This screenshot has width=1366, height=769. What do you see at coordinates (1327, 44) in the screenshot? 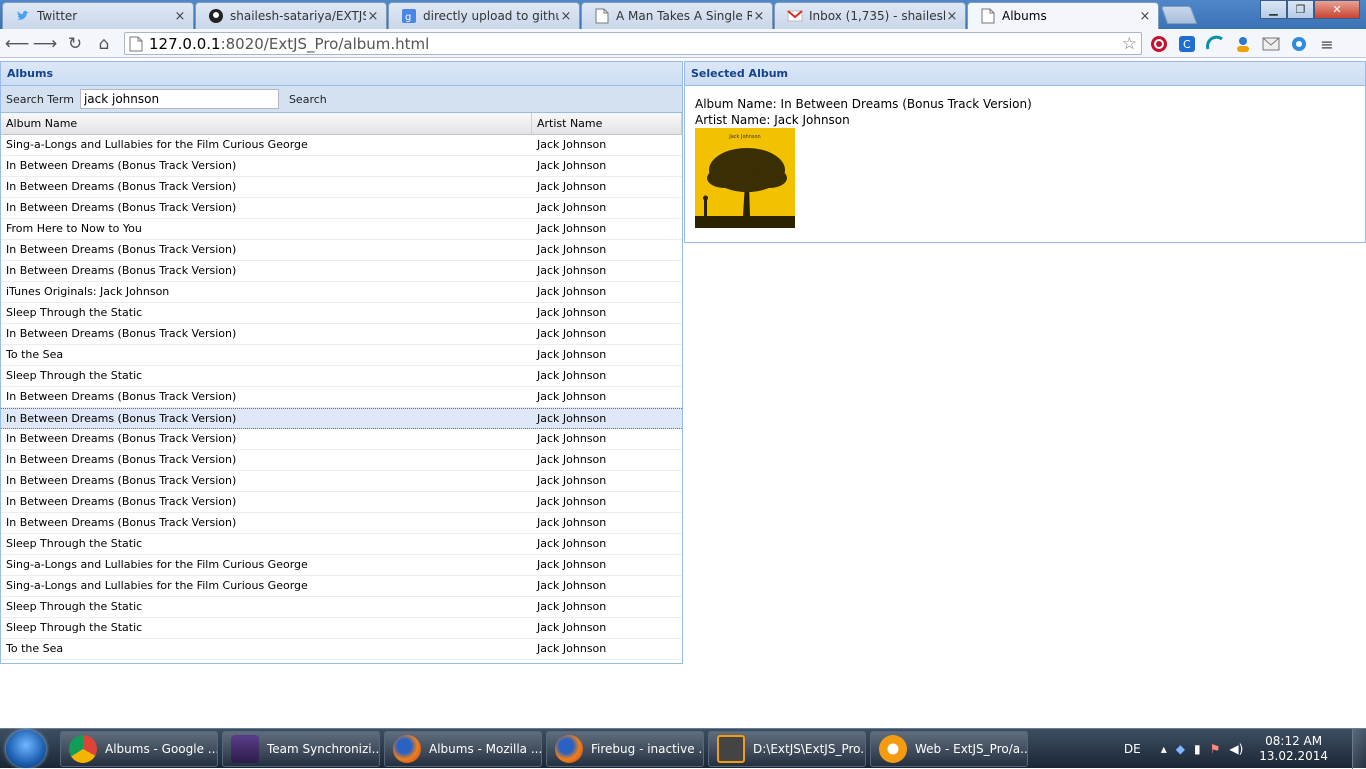
I see `menu-icon: ≡` at bounding box center [1327, 44].